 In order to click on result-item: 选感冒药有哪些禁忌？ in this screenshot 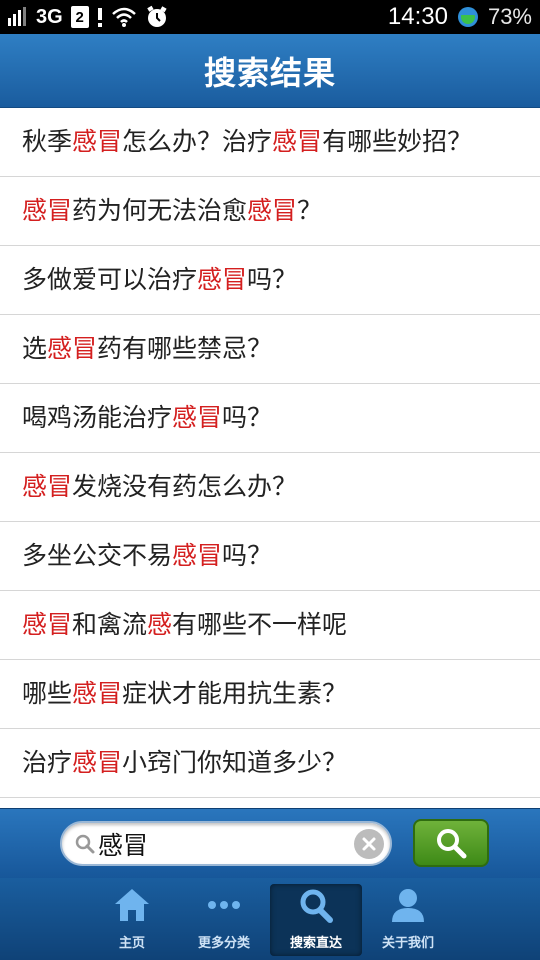, I will do `click(270, 349)`.